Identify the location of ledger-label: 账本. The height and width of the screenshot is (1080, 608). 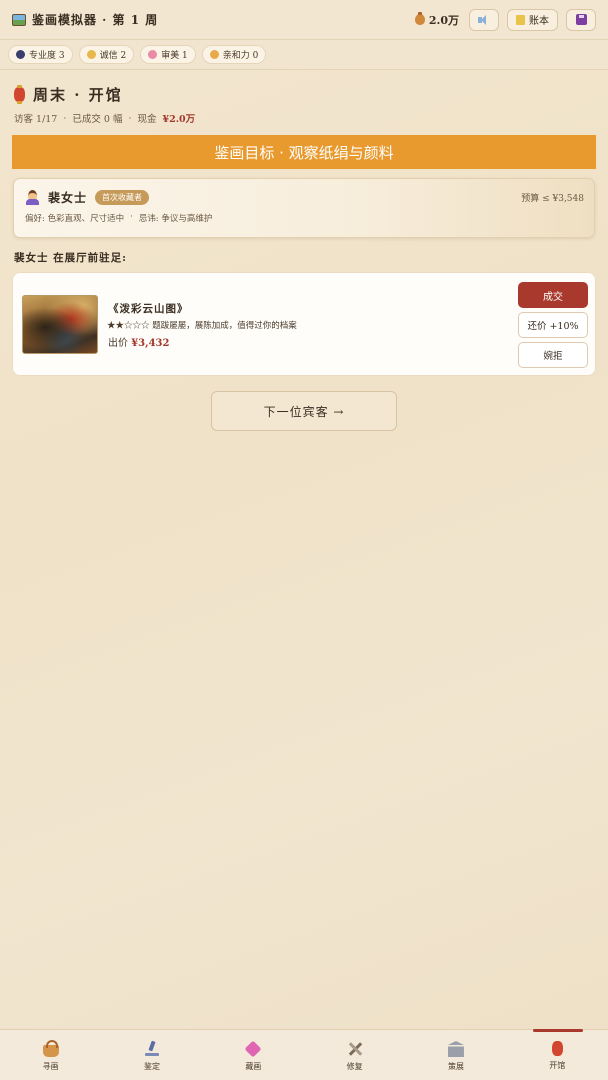
(539, 21).